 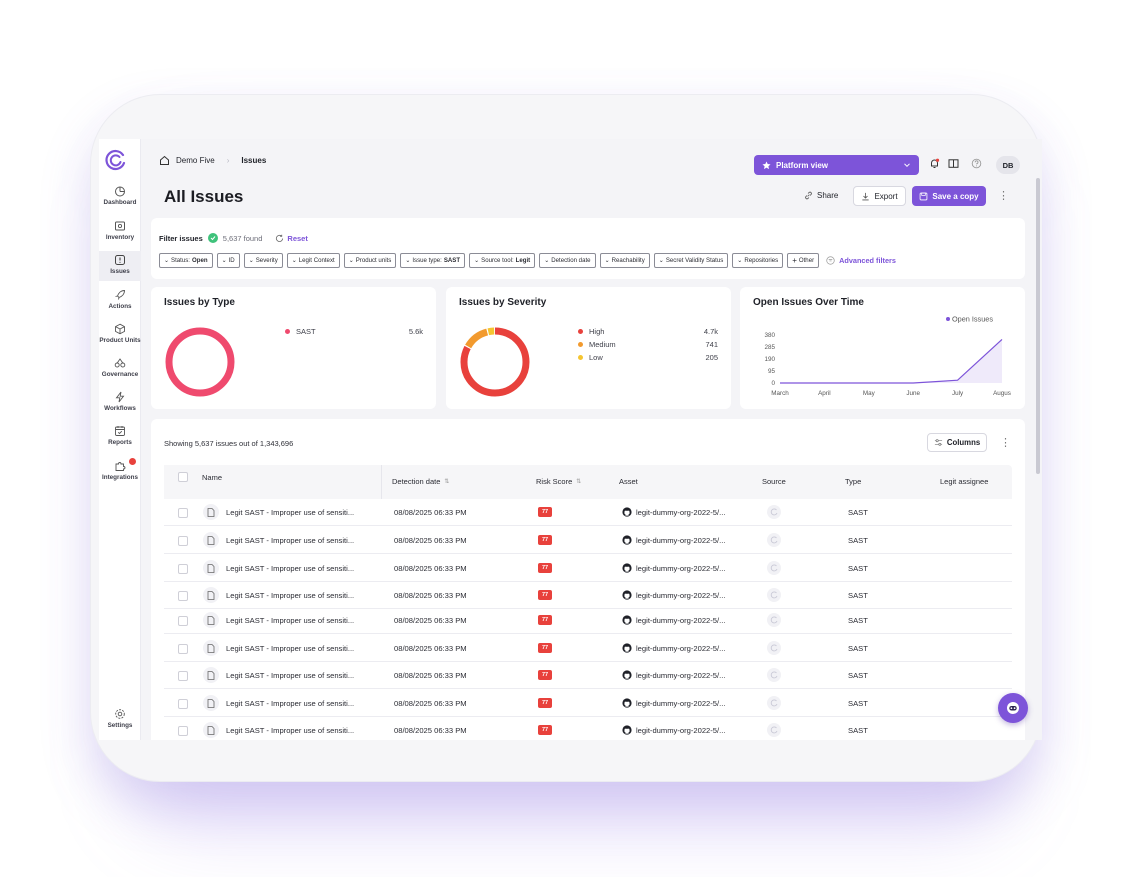 What do you see at coordinates (558, 481) in the screenshot?
I see `column-header-risk-score: Risk Score⇅` at bounding box center [558, 481].